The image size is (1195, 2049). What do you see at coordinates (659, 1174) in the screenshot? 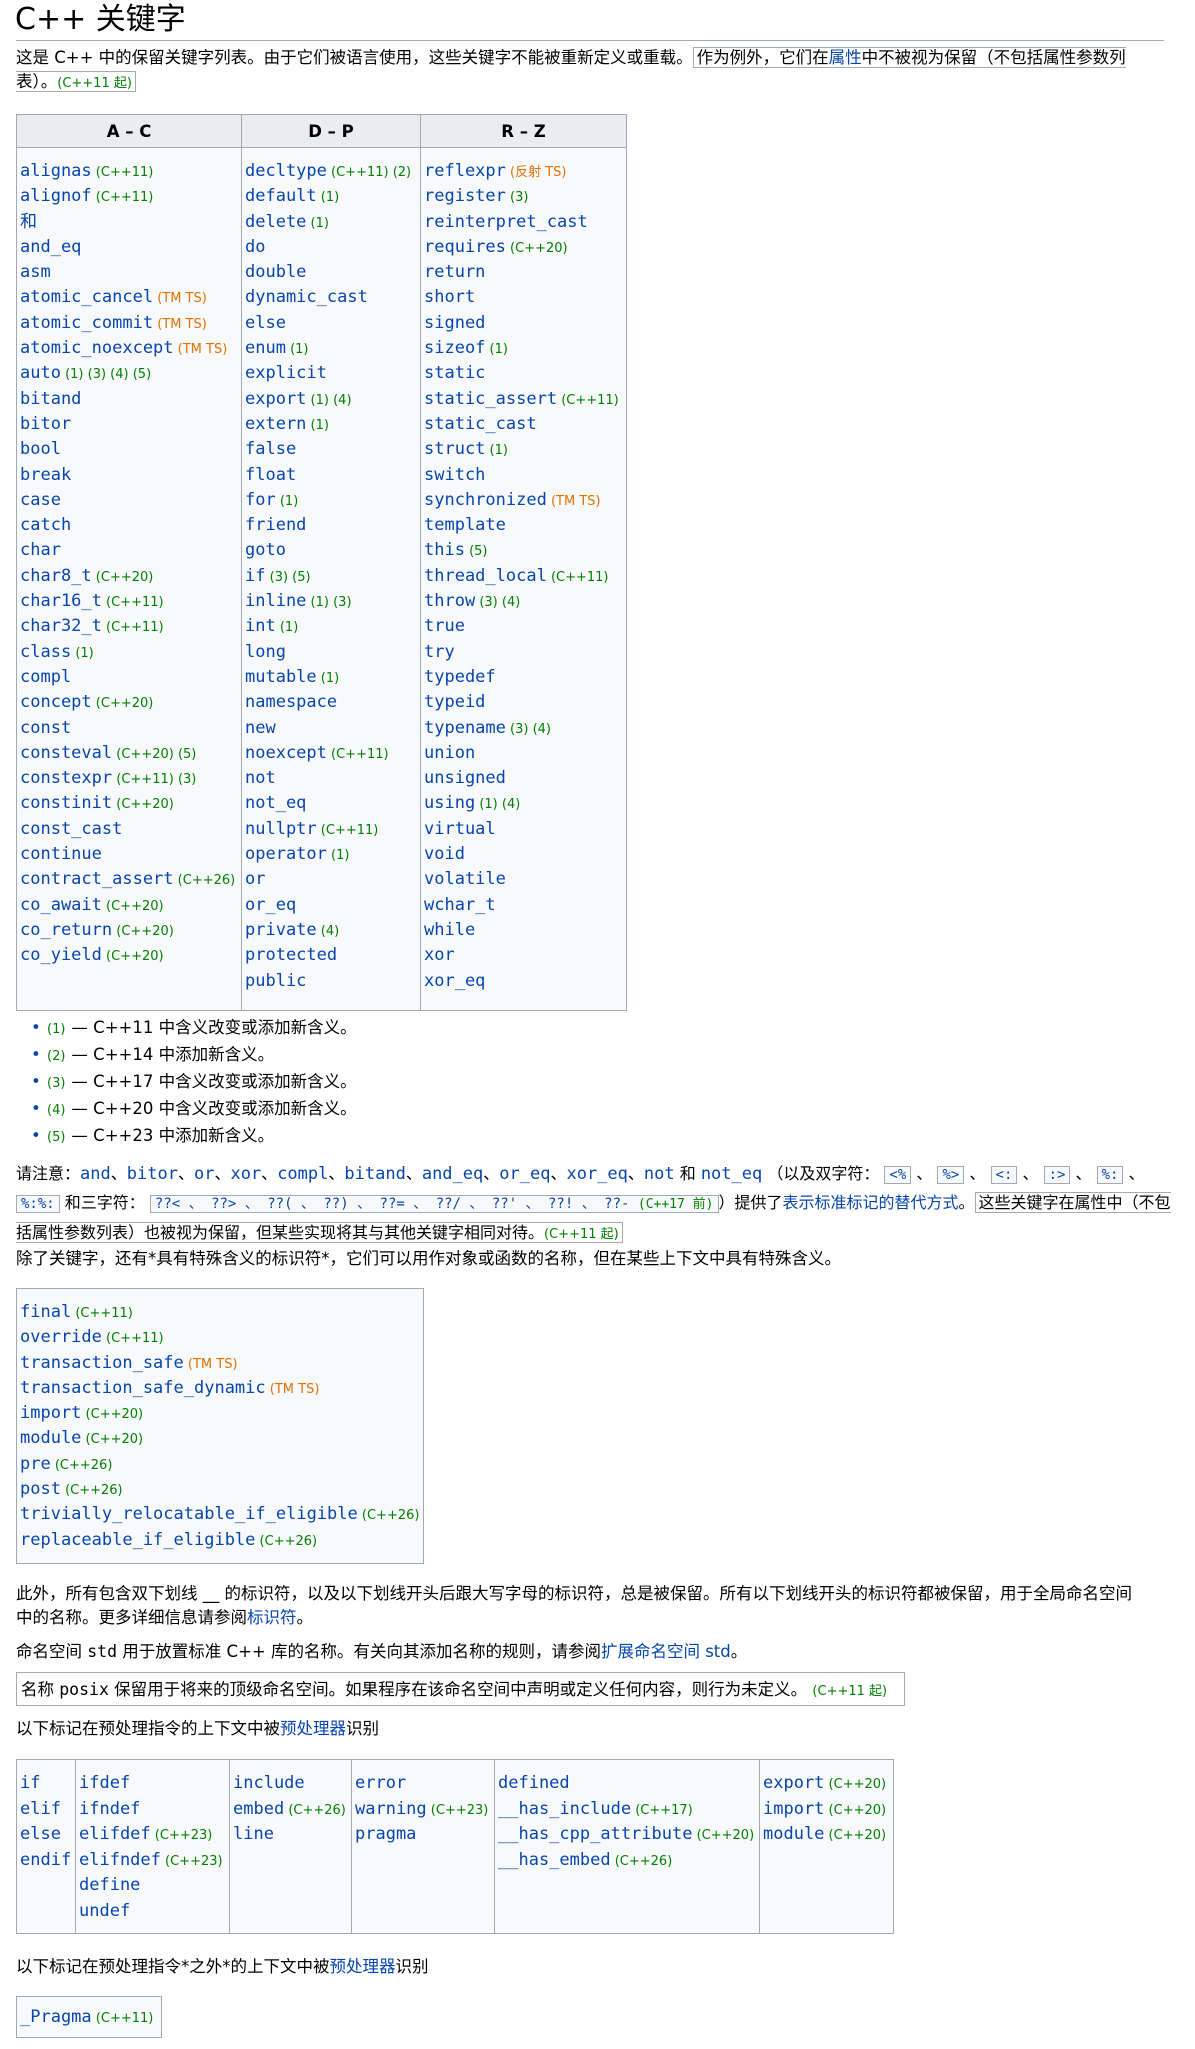
I see `alt-token-link: not` at bounding box center [659, 1174].